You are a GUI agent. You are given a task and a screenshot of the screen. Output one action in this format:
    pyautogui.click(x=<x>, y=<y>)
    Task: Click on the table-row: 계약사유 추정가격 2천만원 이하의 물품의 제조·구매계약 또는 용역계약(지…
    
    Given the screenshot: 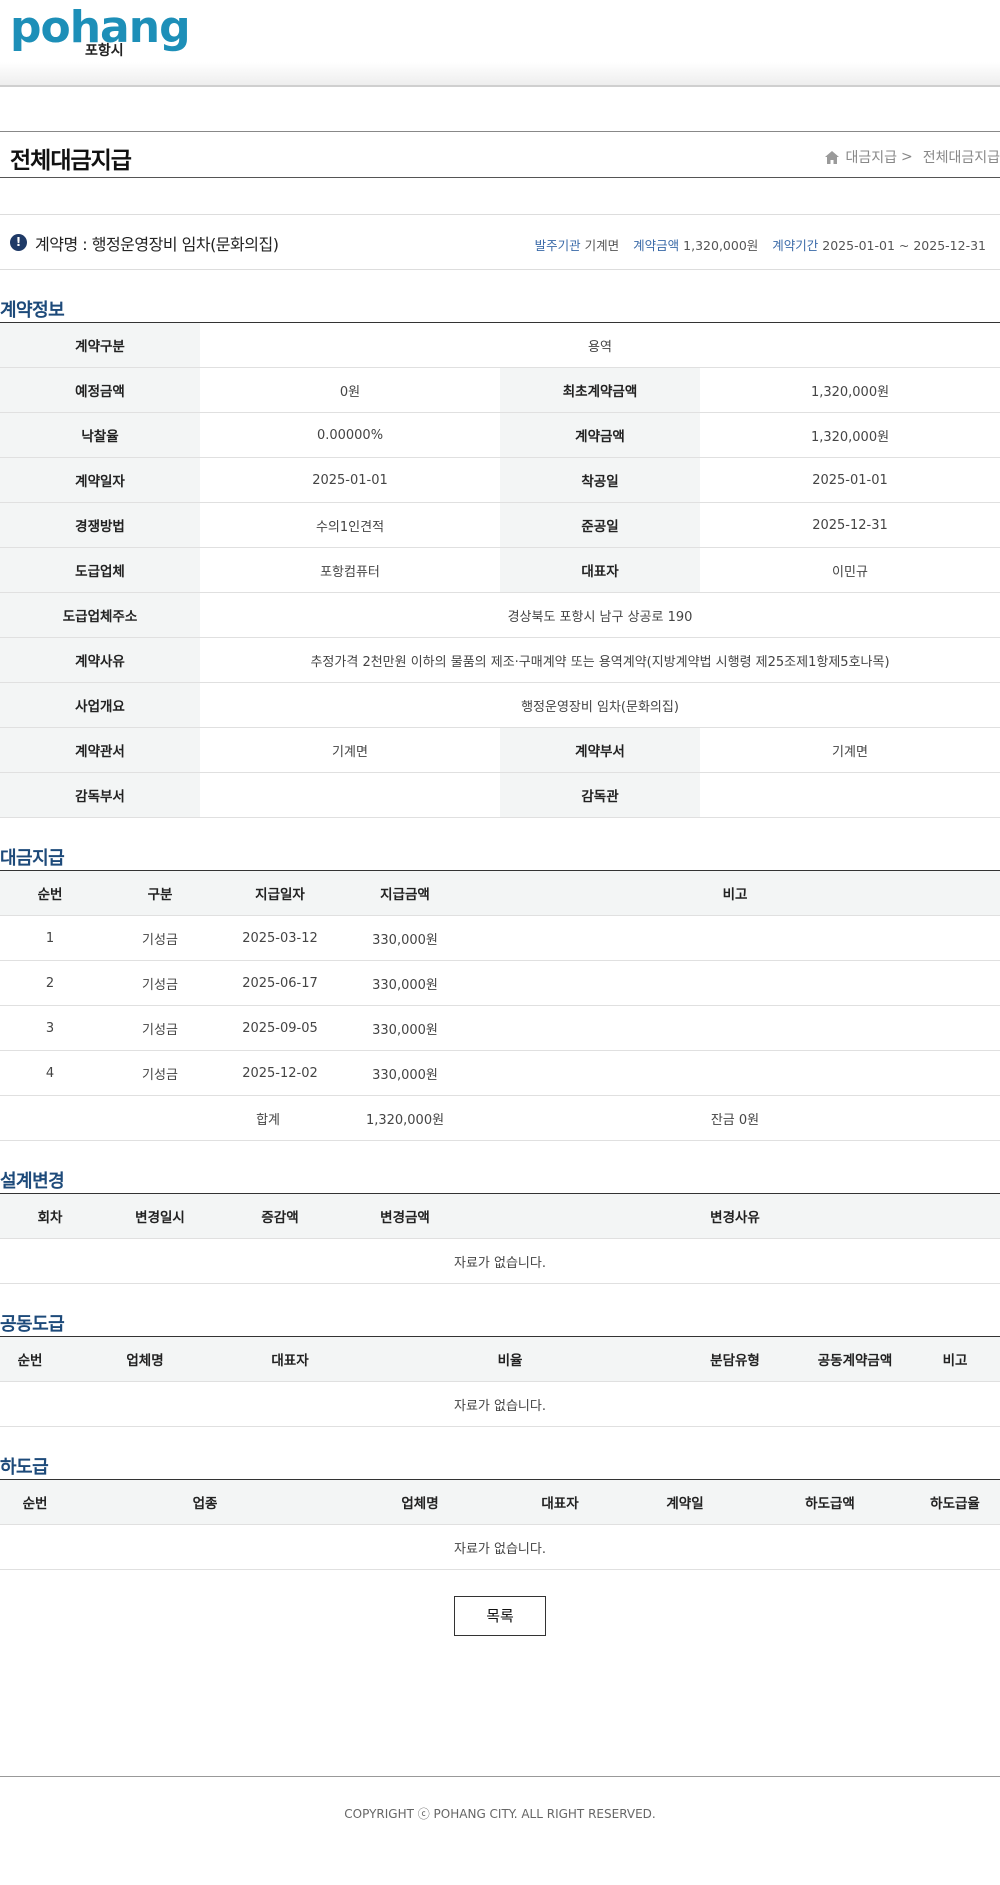 What is the action you would take?
    pyautogui.click(x=500, y=660)
    